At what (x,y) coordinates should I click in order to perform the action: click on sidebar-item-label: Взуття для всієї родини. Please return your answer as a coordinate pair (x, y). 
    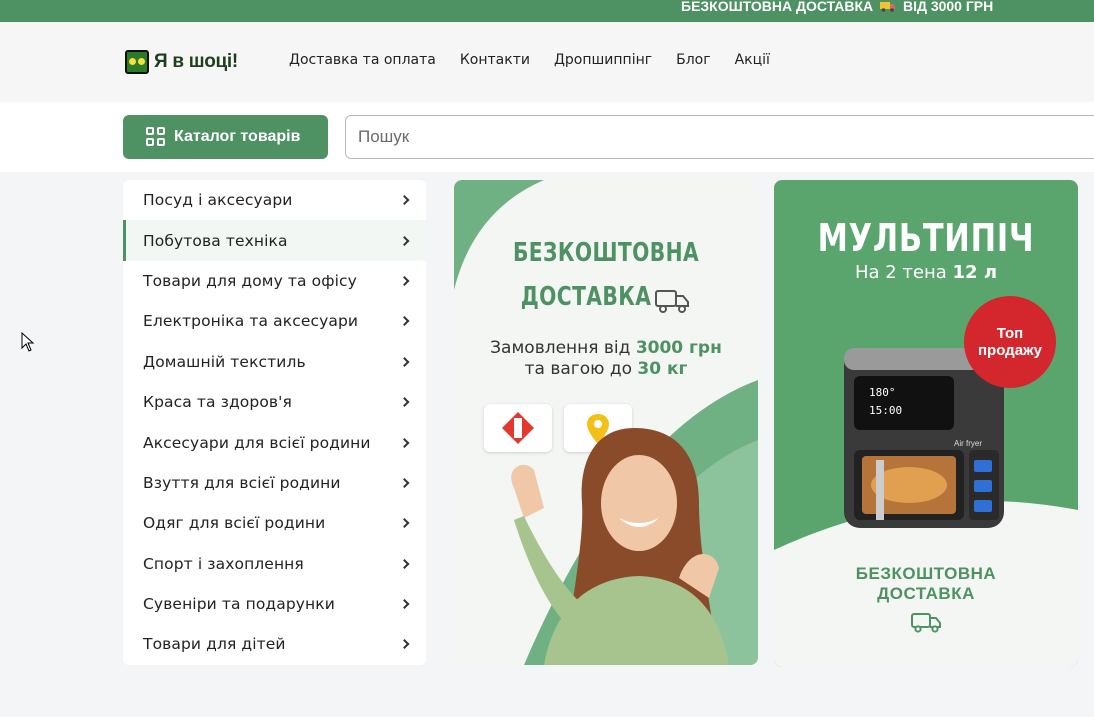
    Looking at the image, I should click on (242, 482).